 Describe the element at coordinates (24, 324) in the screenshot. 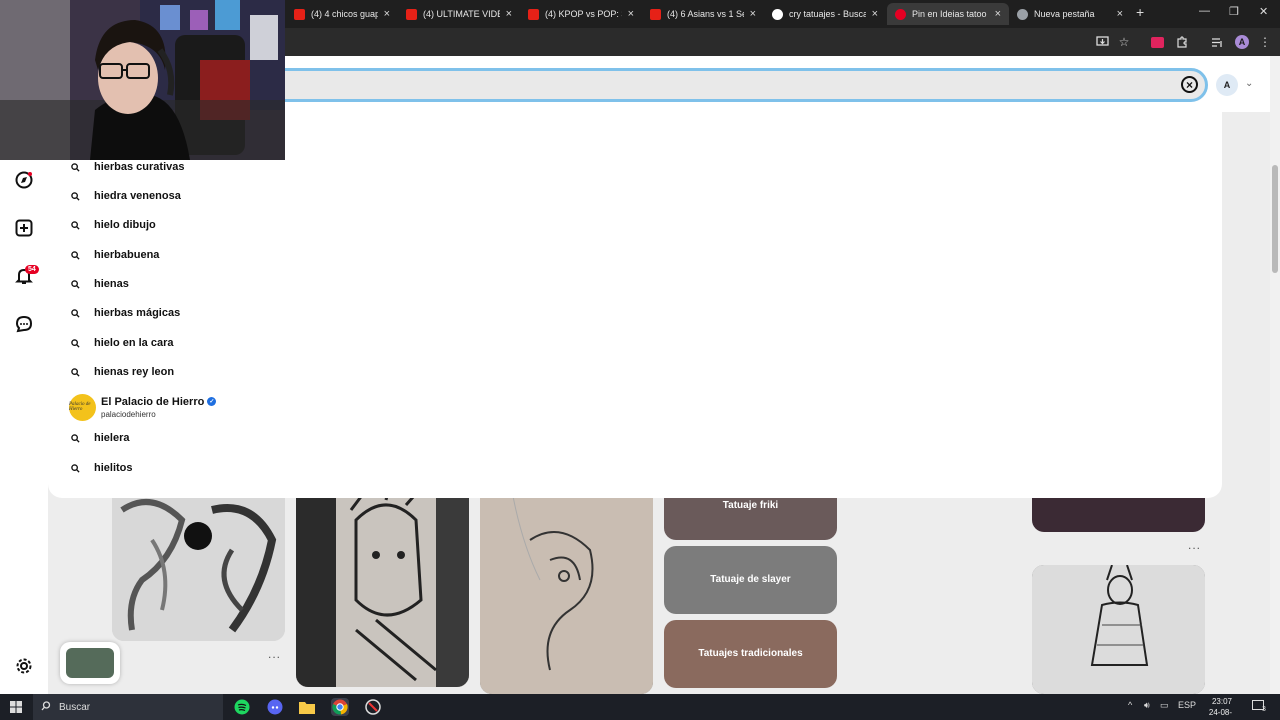

I see `messages-icon` at that location.